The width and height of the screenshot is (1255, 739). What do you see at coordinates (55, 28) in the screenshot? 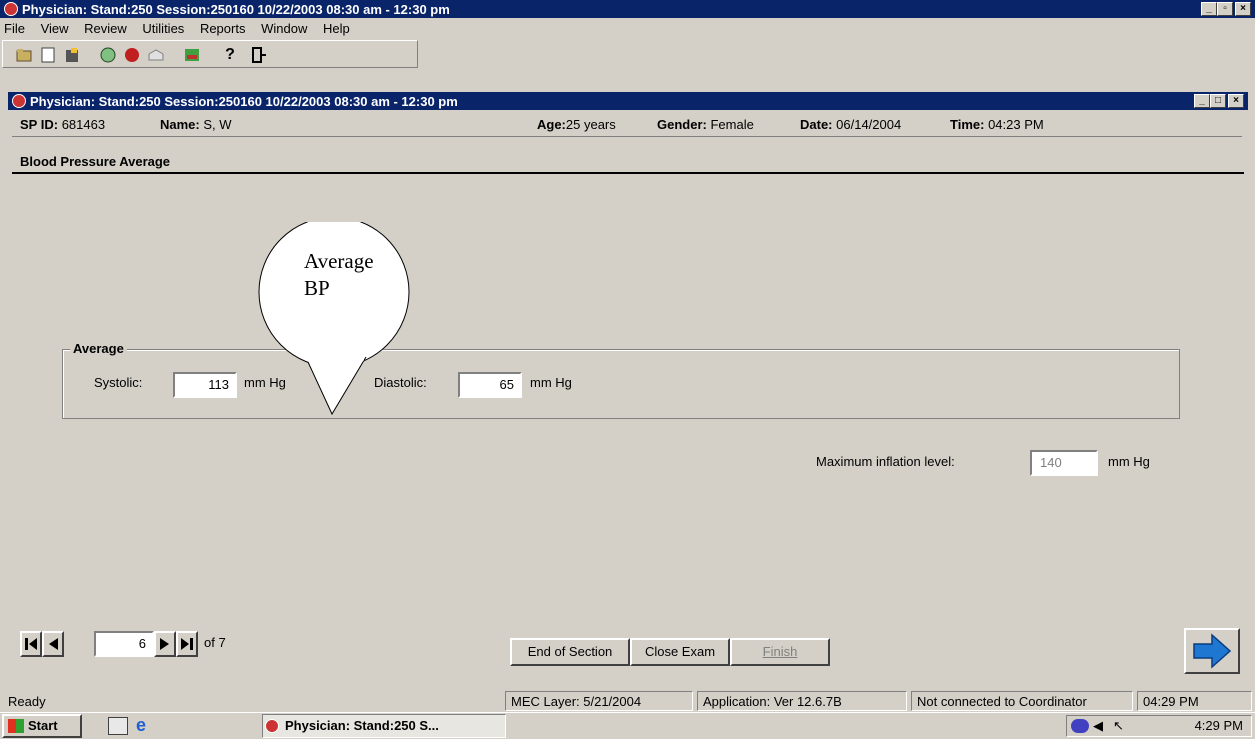
I see `menu-view: View` at bounding box center [55, 28].